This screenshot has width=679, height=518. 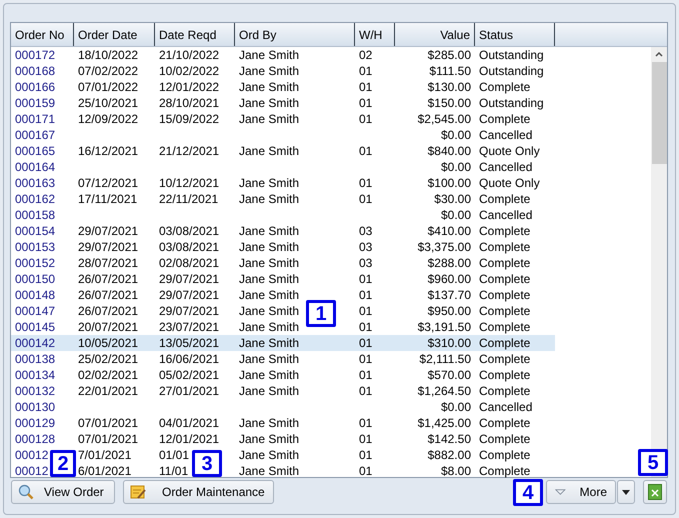 What do you see at coordinates (189, 263) in the screenshot?
I see `table-cell: 02/08/2021` at bounding box center [189, 263].